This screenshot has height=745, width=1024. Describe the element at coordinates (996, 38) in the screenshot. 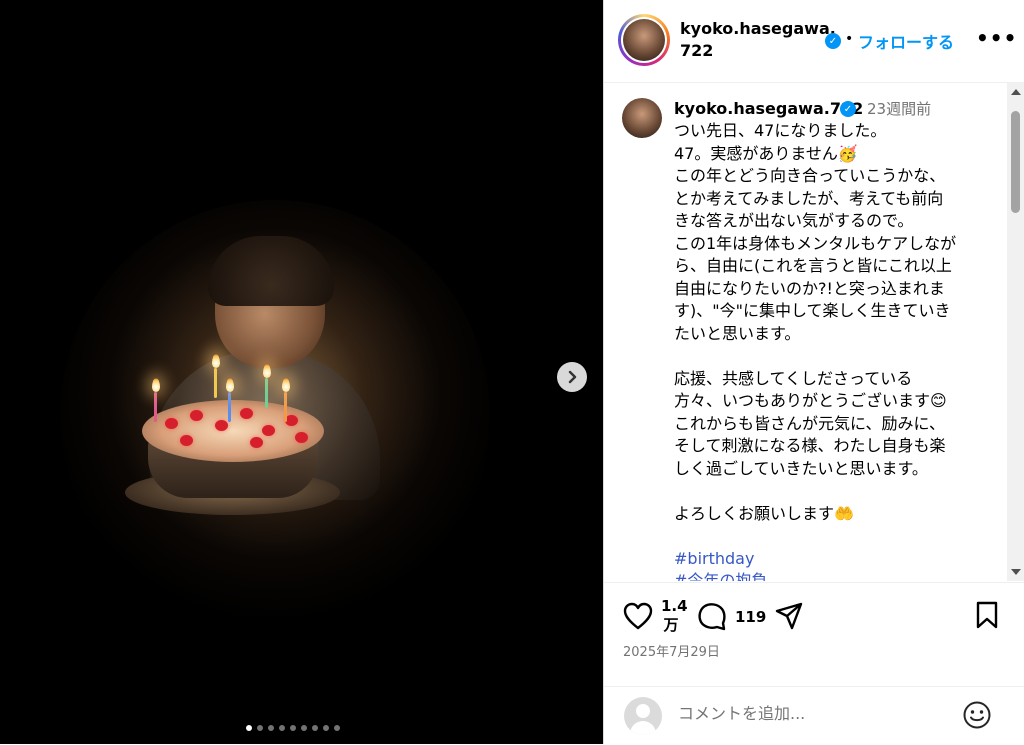

I see `more-options-icon: •••` at that location.